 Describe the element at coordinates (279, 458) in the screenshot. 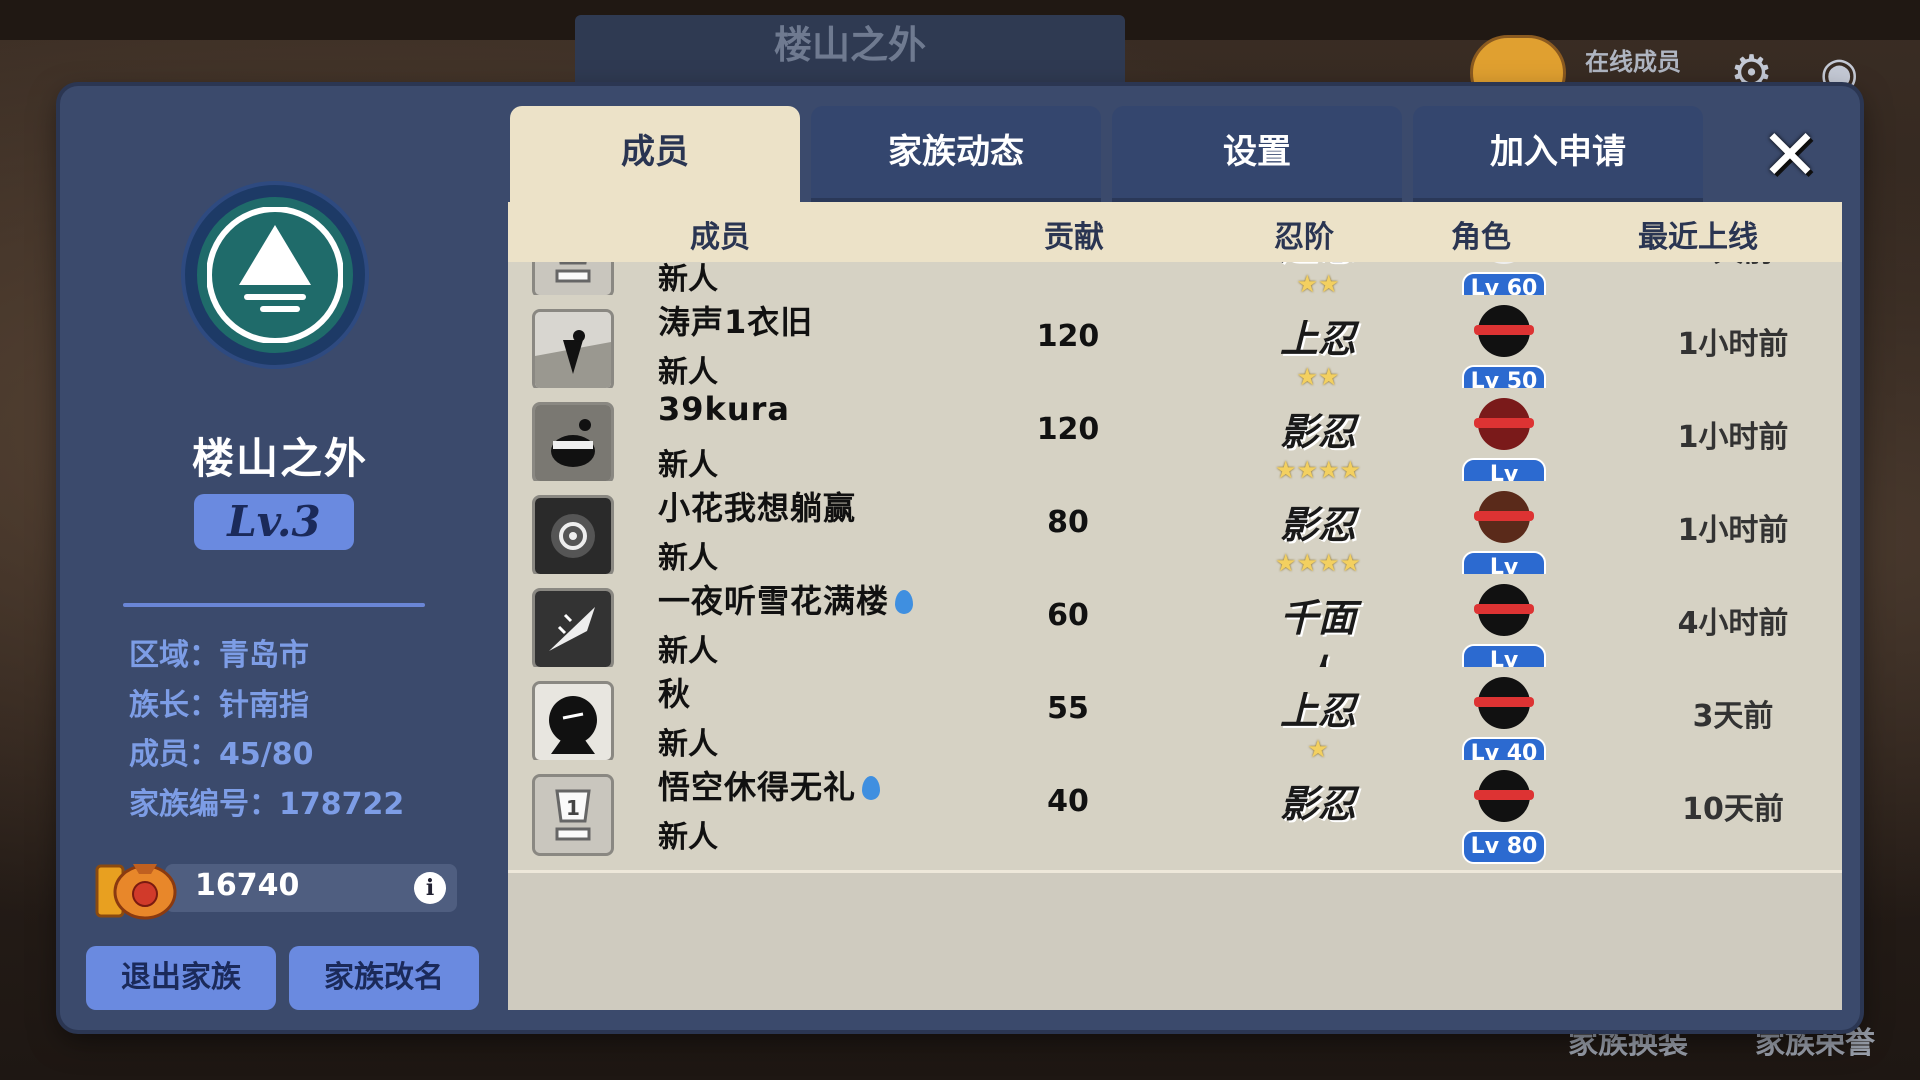

I see `family-name: 楼山之外` at that location.